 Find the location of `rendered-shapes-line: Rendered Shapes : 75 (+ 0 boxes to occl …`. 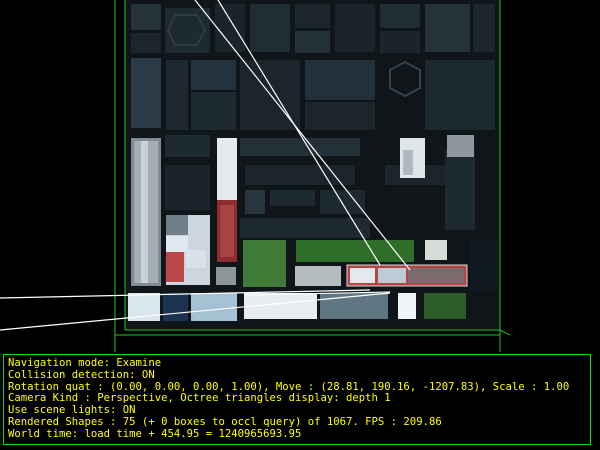

rendered-shapes-line: Rendered Shapes : 75 (+ 0 boxes to occl … is located at coordinates (225, 421).